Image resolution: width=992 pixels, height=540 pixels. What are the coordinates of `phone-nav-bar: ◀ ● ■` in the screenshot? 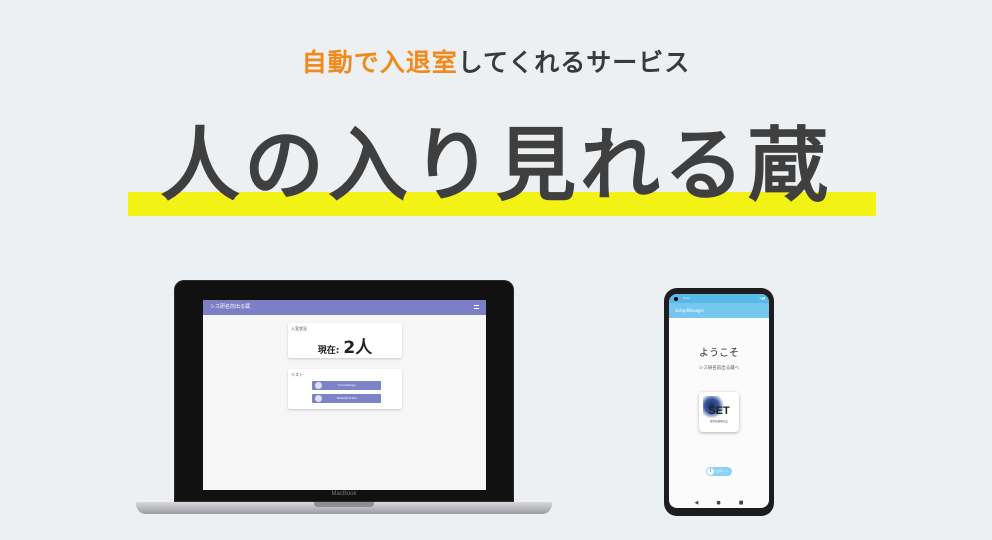 It's located at (719, 502).